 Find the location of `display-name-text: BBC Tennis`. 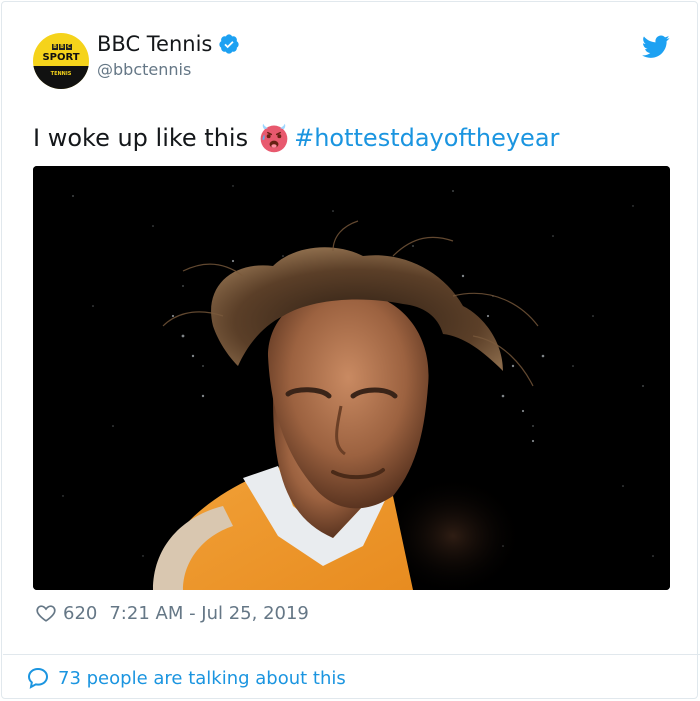

display-name-text: BBC Tennis is located at coordinates (155, 44).